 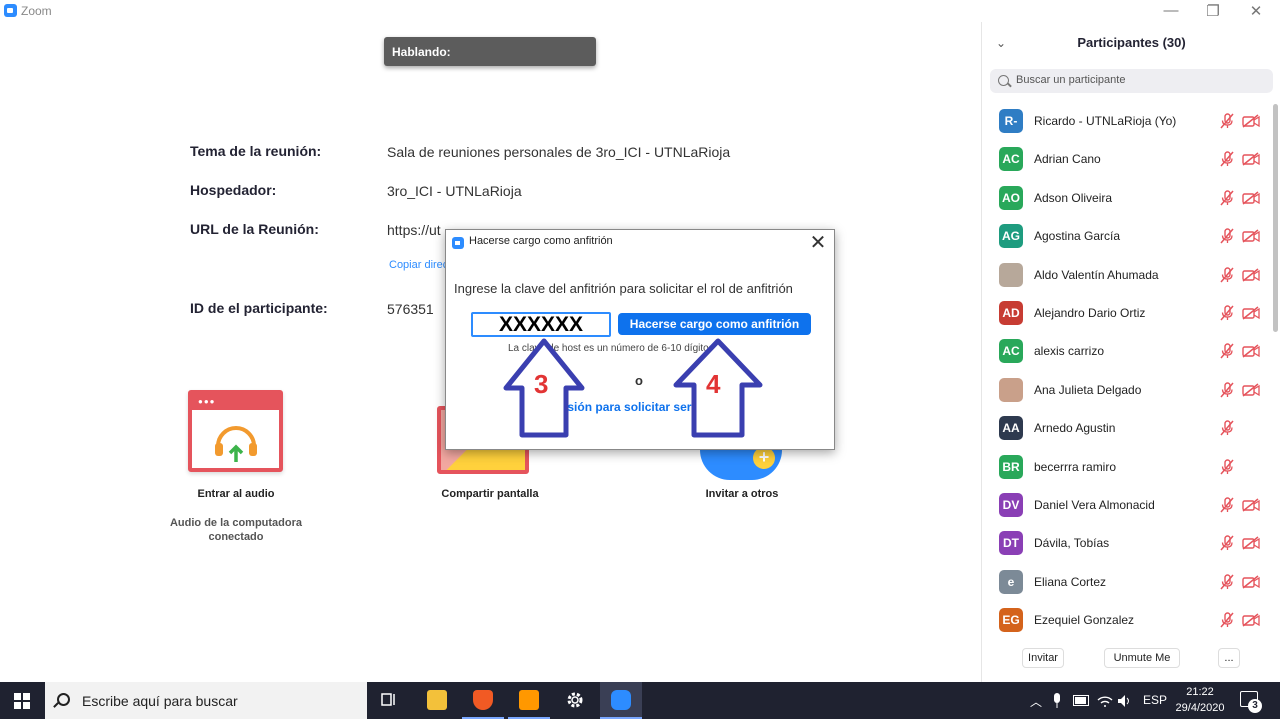 I want to click on tray-overflow-chevron-icon: ︿, so click(x=1036, y=701).